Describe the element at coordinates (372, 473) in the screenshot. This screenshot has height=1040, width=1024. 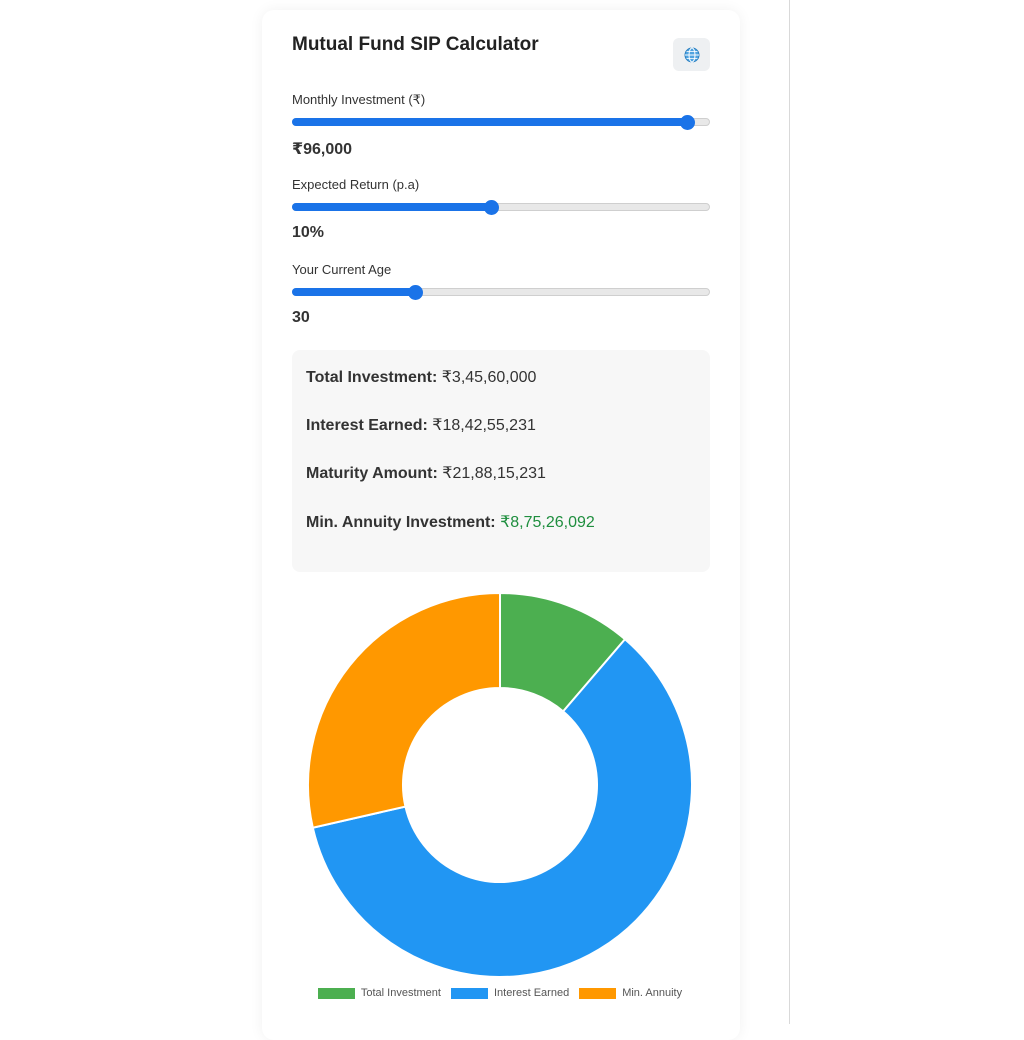
I see `maturity-amount-label: Maturity Amount:` at that location.